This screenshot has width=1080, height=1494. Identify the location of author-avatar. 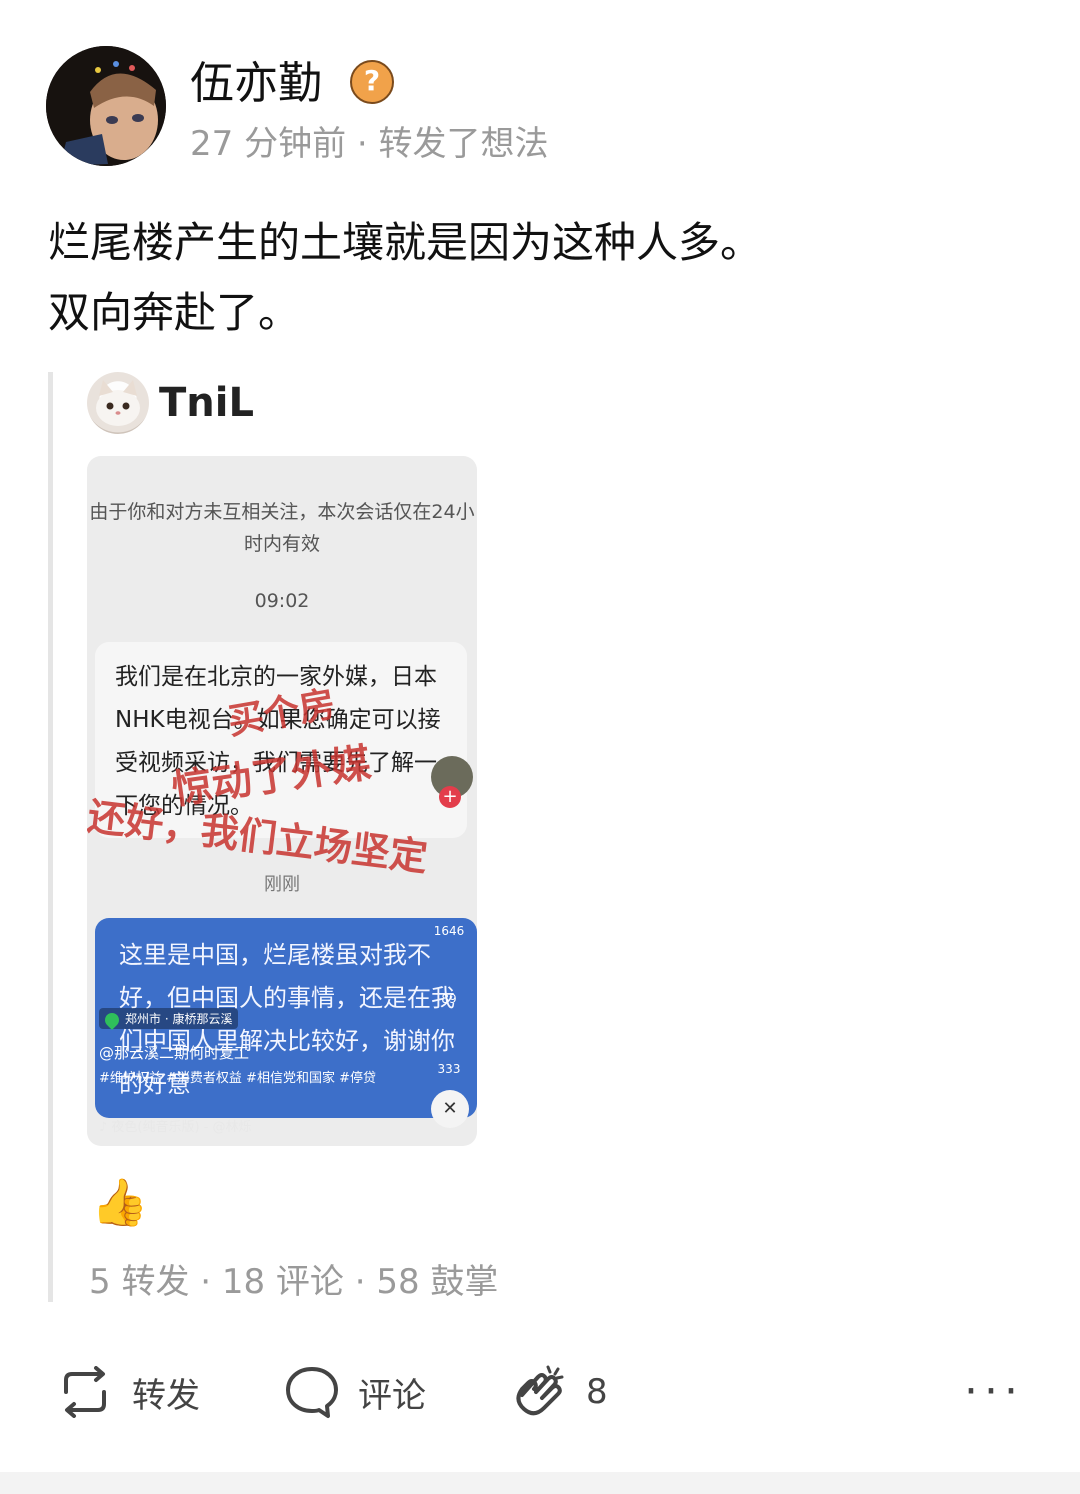
(106, 106).